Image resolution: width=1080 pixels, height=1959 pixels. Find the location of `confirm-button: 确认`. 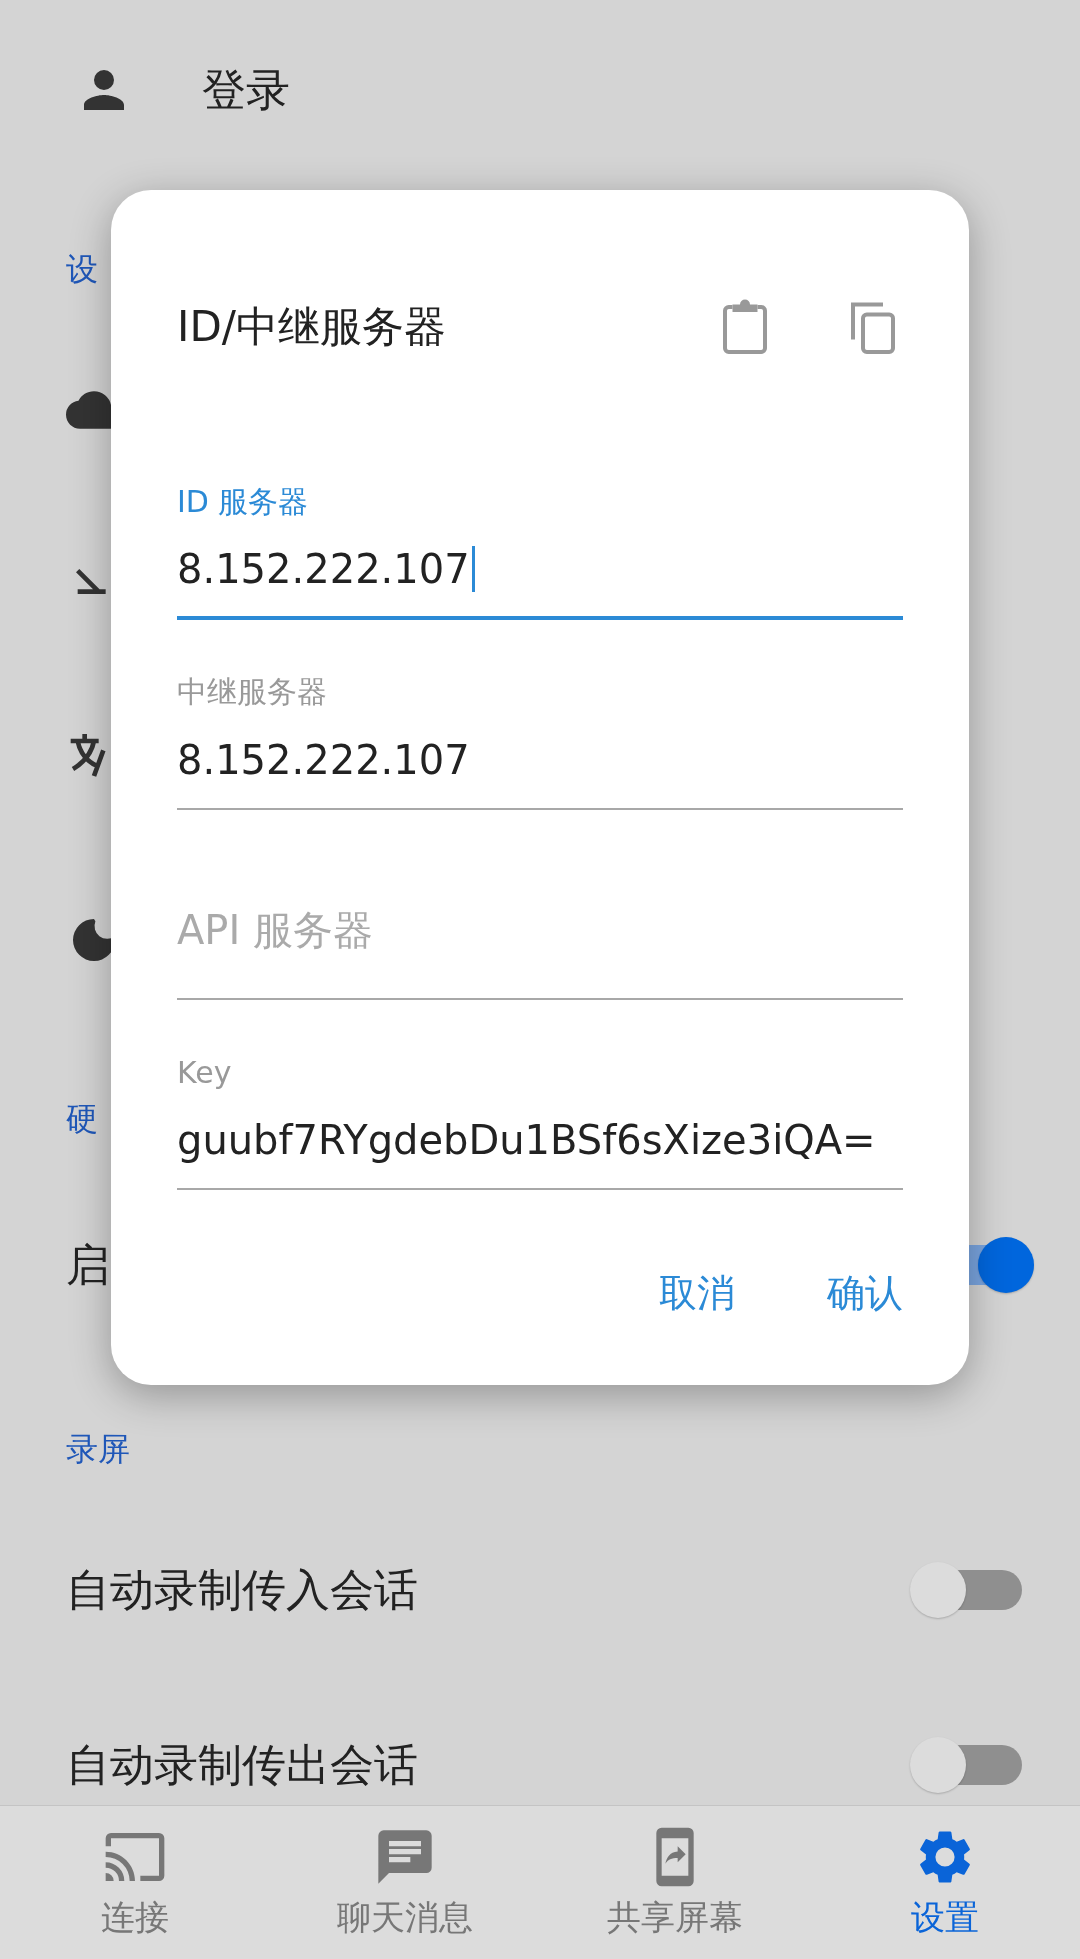

confirm-button: 确认 is located at coordinates (865, 1293).